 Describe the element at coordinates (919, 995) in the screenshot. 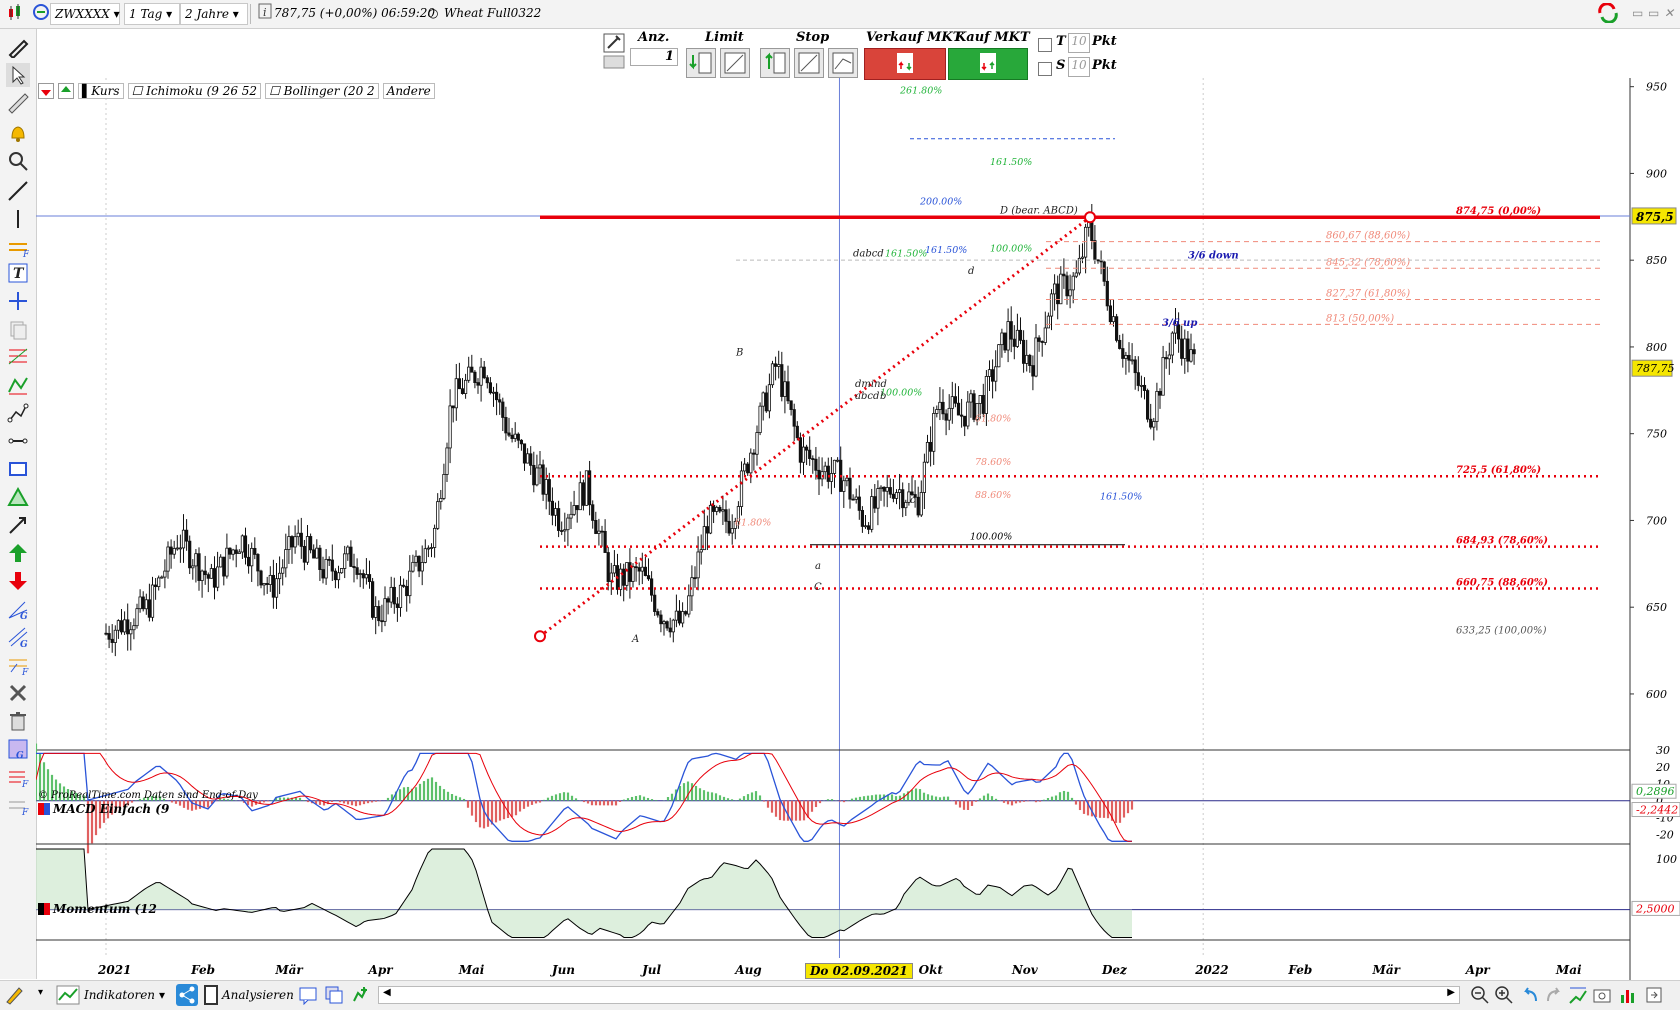

I see `time-scrollbar: ◀ ▶` at that location.